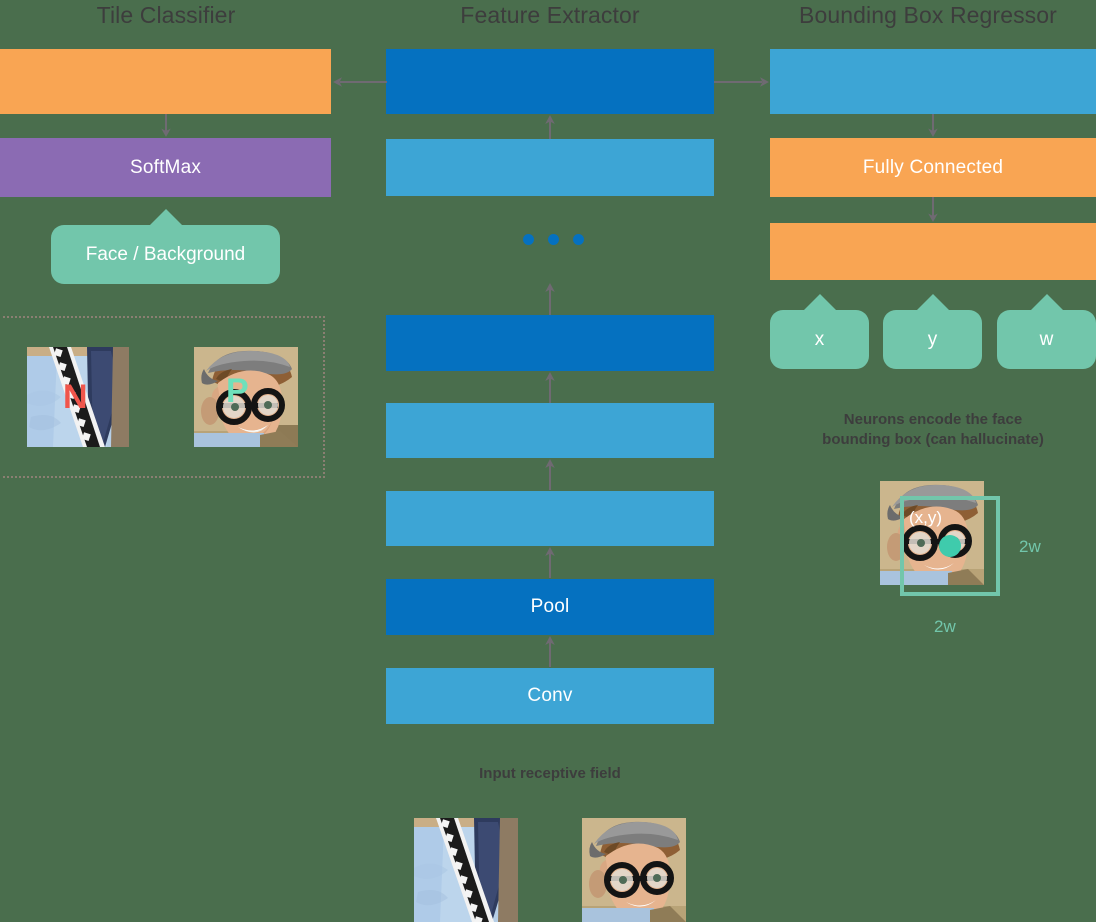 This screenshot has width=1096, height=922. What do you see at coordinates (550, 651) in the screenshot?
I see `arrow-conv-to-pool` at bounding box center [550, 651].